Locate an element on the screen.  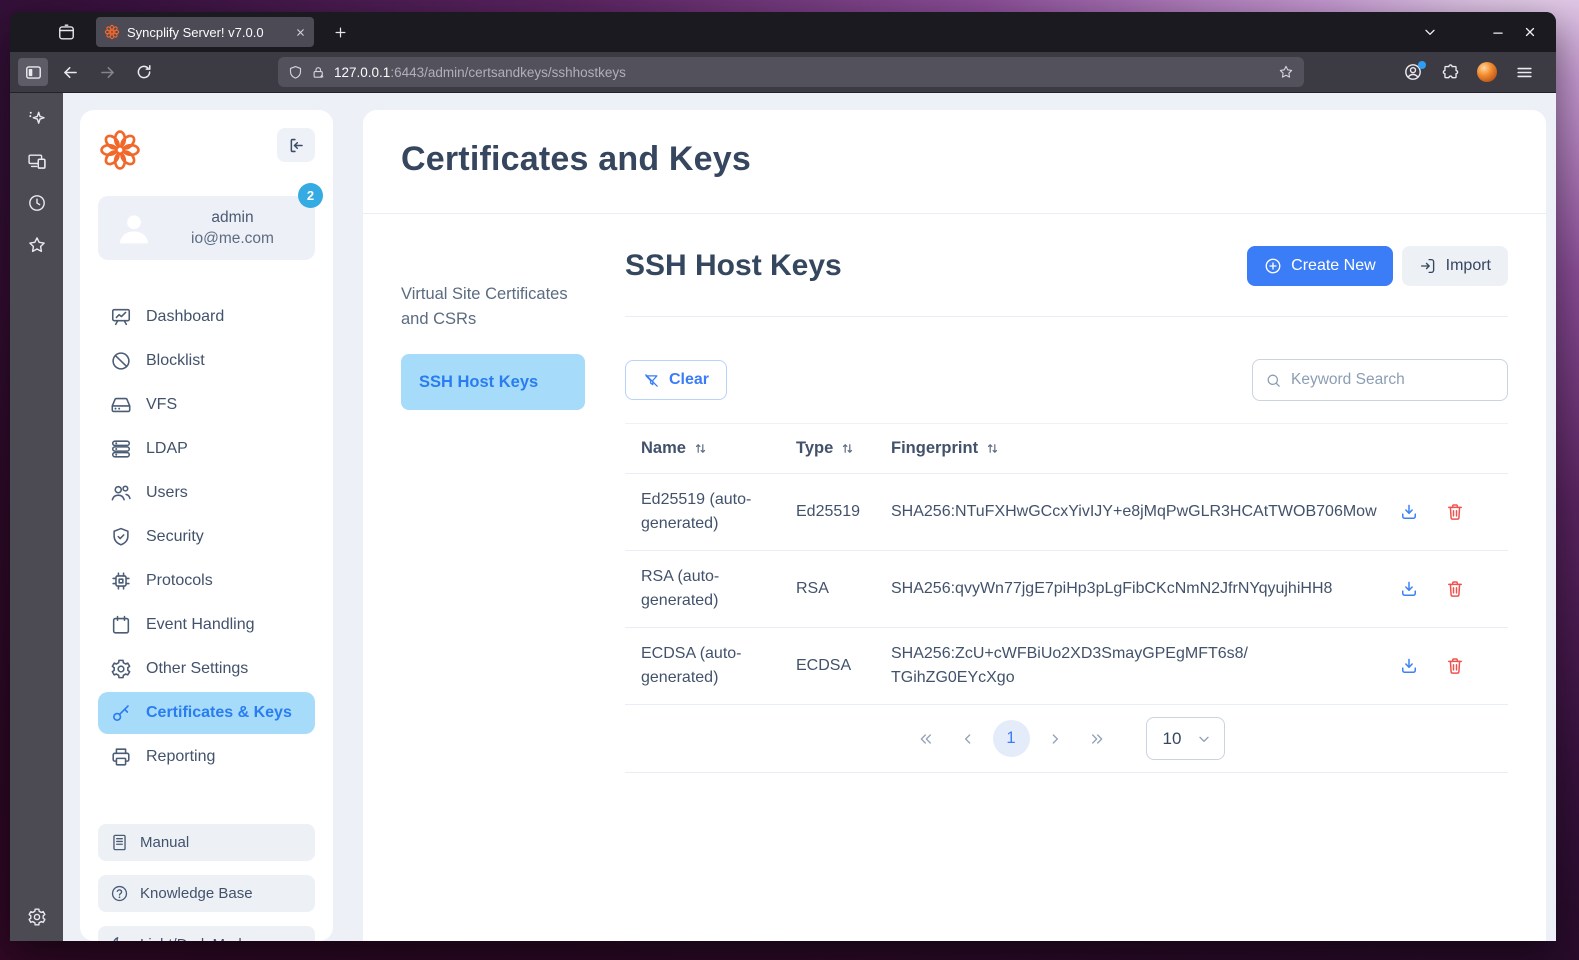
account-icon is located at coordinates (1413, 72).